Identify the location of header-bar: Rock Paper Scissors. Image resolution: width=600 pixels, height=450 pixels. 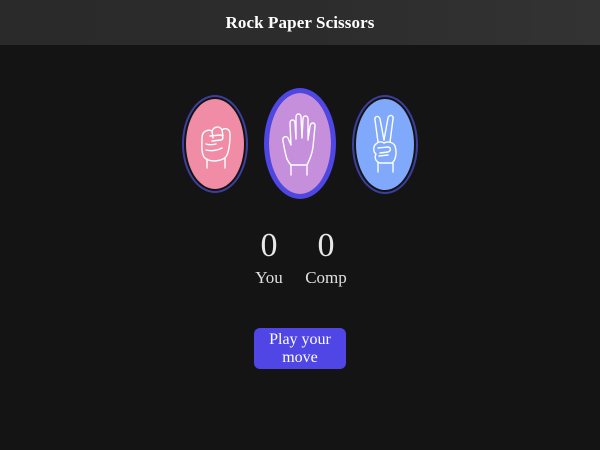
(300, 22).